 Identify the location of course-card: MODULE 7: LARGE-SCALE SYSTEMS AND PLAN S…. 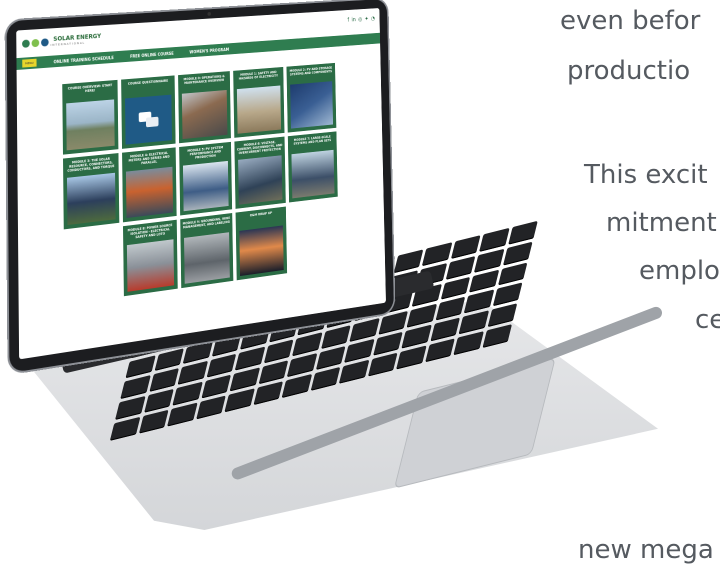
(313, 166).